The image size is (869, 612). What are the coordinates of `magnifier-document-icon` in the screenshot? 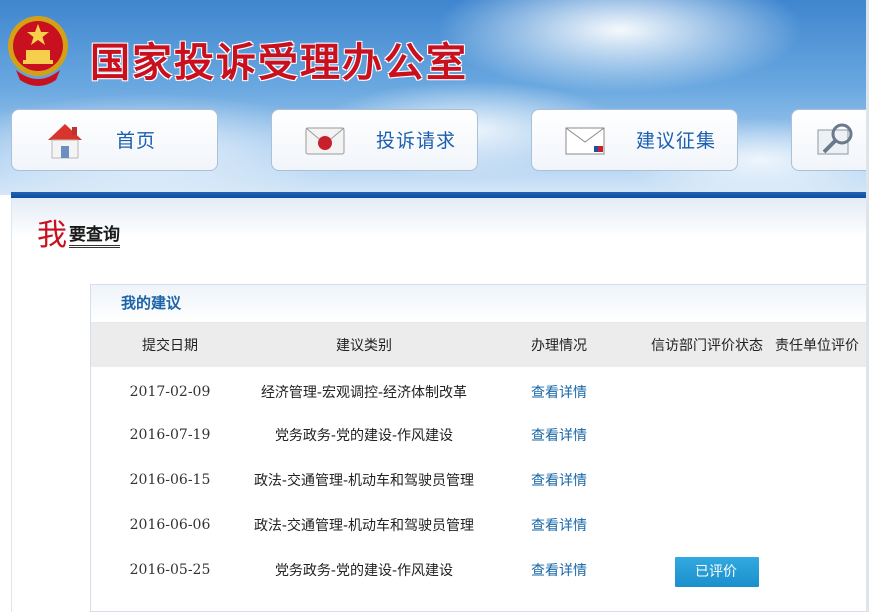 It's located at (835, 139).